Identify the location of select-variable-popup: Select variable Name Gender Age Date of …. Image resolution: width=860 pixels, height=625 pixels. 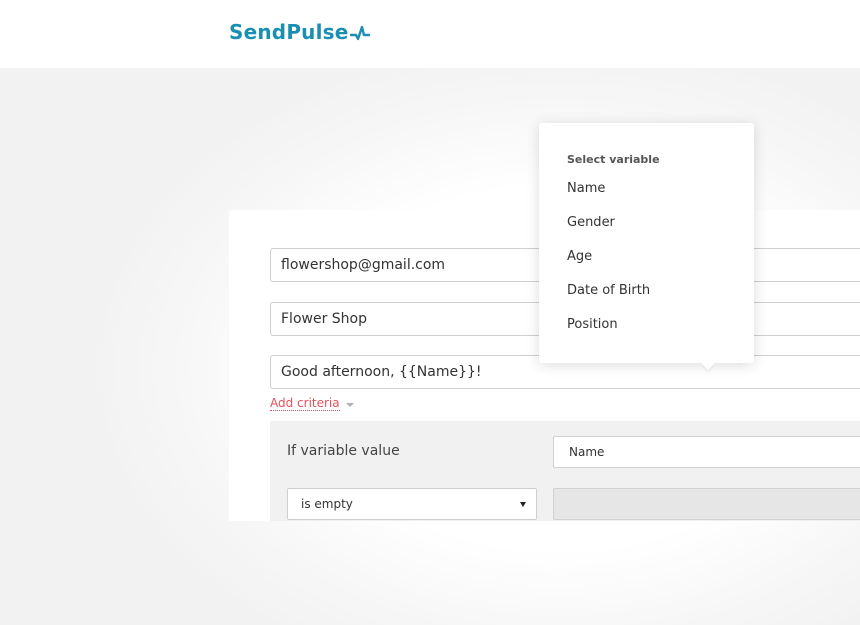
(646, 243).